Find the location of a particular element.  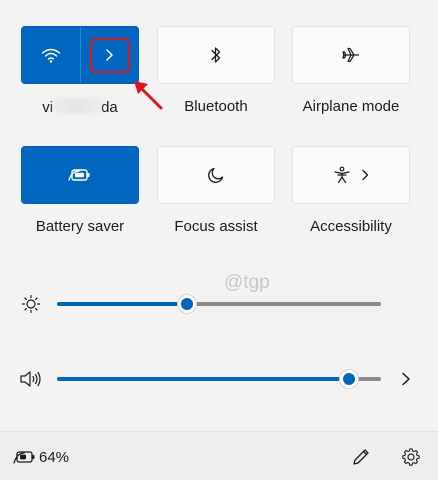

focus-assist-tile is located at coordinates (216, 175).